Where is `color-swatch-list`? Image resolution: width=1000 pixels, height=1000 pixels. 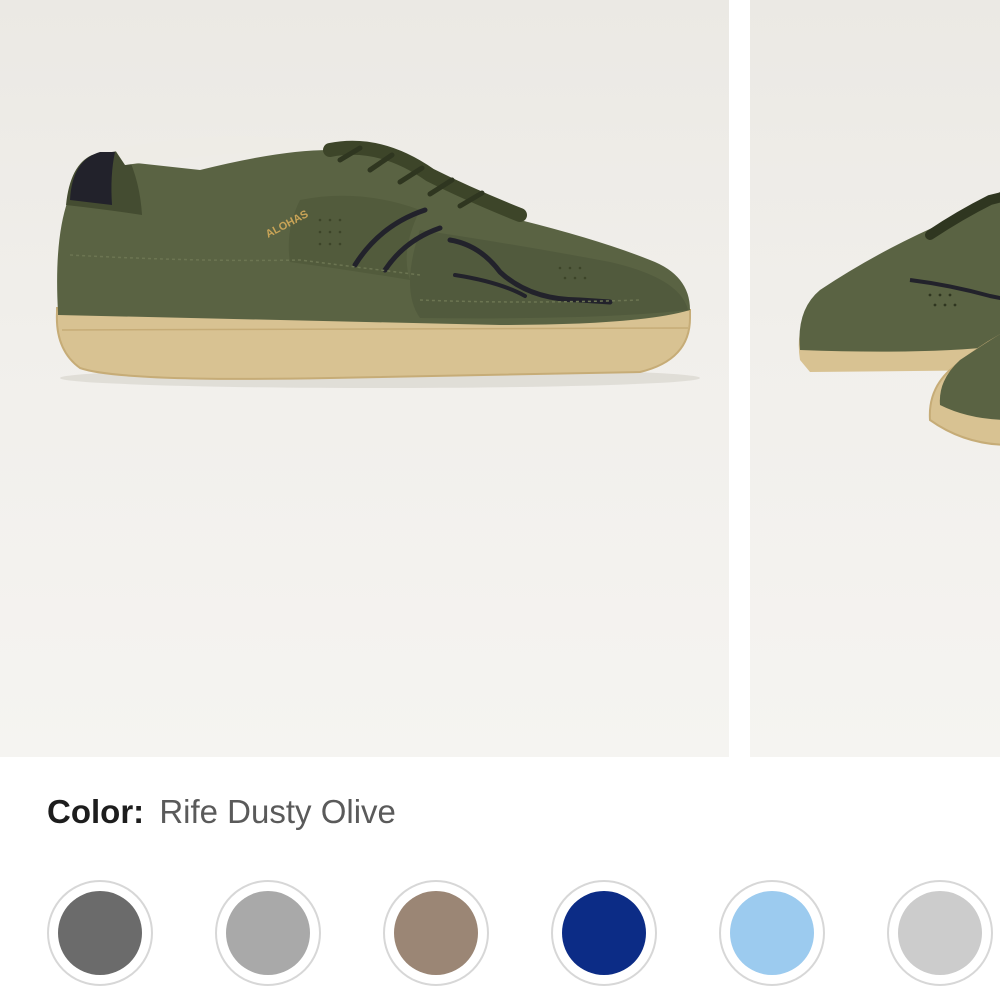 color-swatch-list is located at coordinates (523, 936).